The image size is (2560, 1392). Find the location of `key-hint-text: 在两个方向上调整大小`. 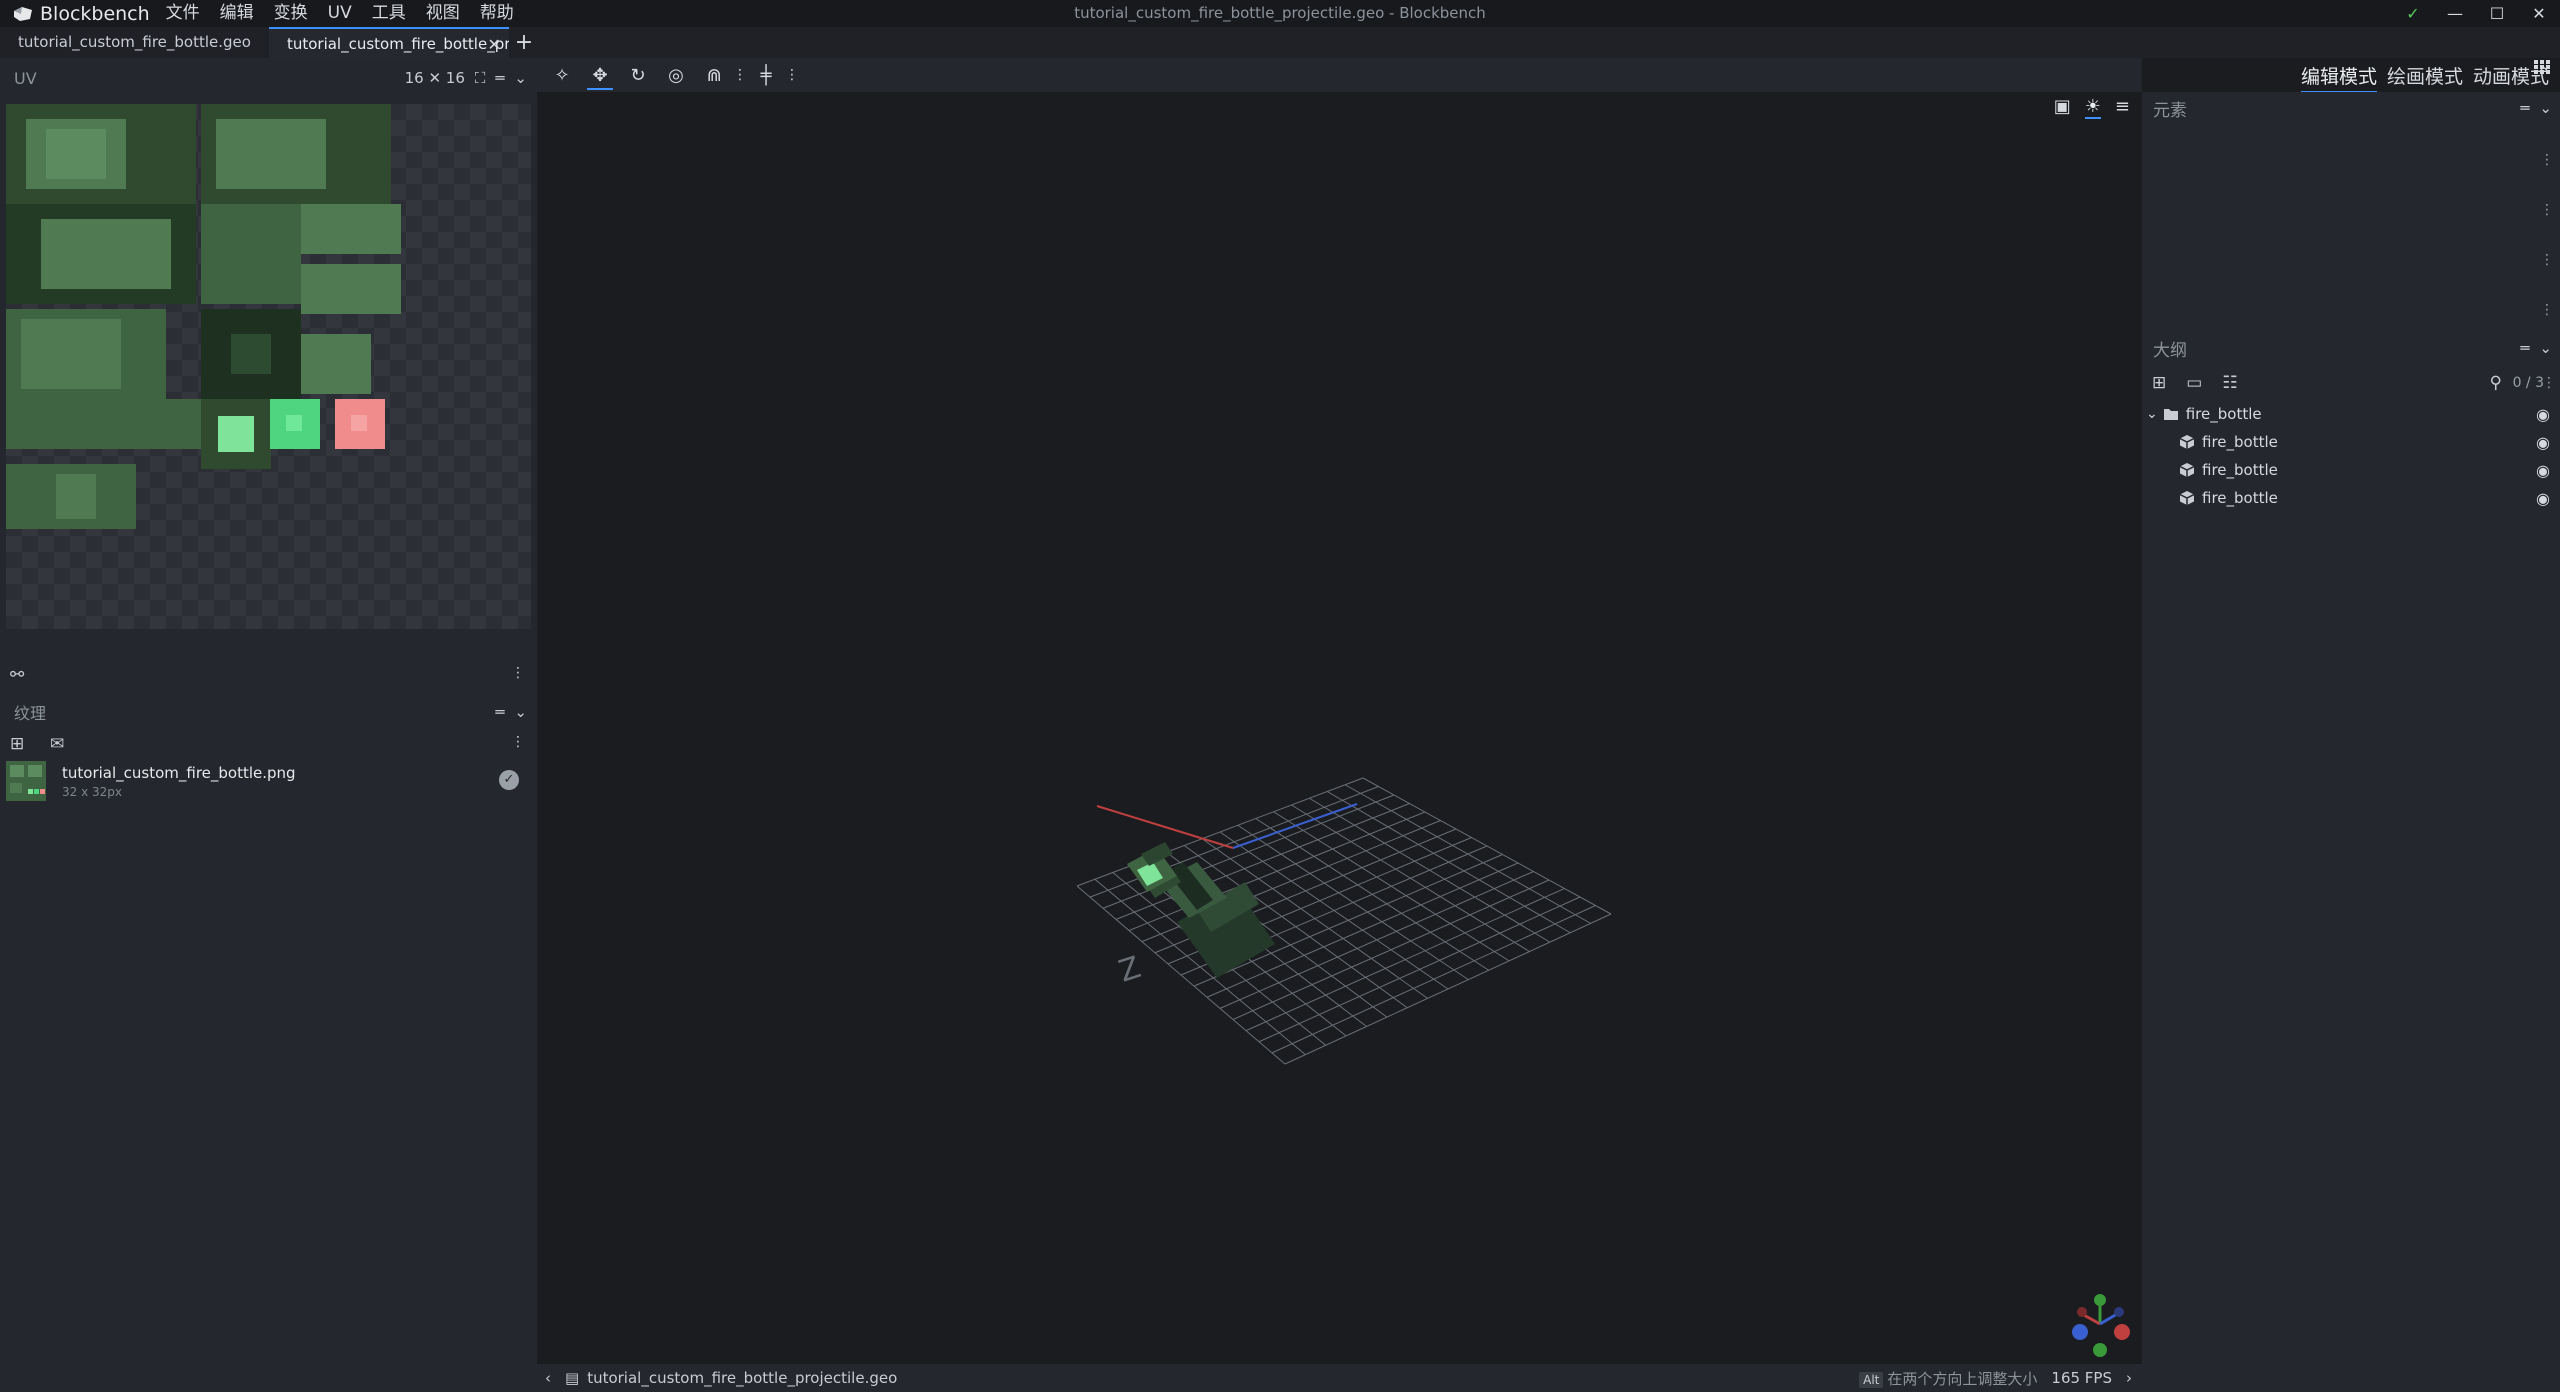

key-hint-text: 在两个方向上调整大小 is located at coordinates (1962, 1378).